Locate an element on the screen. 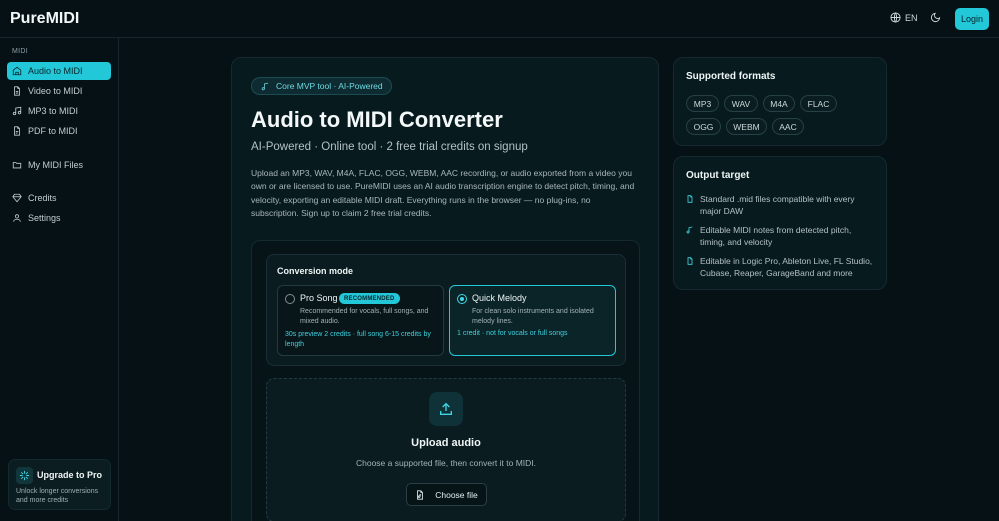 Image resolution: width=999 pixels, height=521 pixels. top-bar: PureMIDI EN Login is located at coordinates (499, 19).